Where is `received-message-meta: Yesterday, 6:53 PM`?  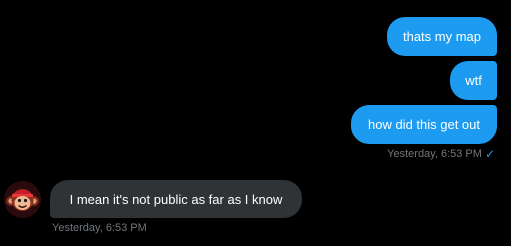
received-message-meta: Yesterday, 6:53 PM is located at coordinates (99, 228).